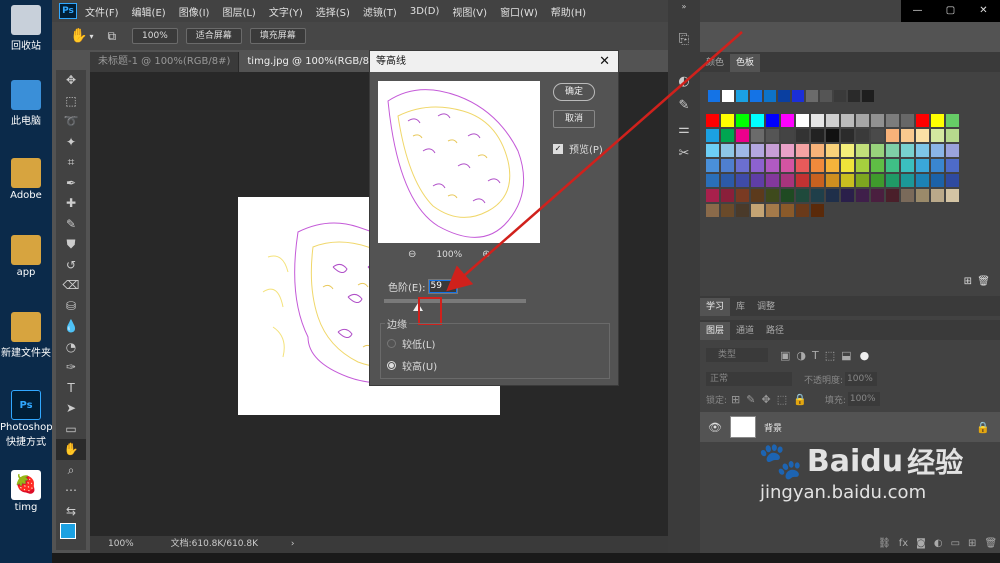  Describe the element at coordinates (846, 355) in the screenshot. I see `filter-smart-icon: ⬓` at that location.